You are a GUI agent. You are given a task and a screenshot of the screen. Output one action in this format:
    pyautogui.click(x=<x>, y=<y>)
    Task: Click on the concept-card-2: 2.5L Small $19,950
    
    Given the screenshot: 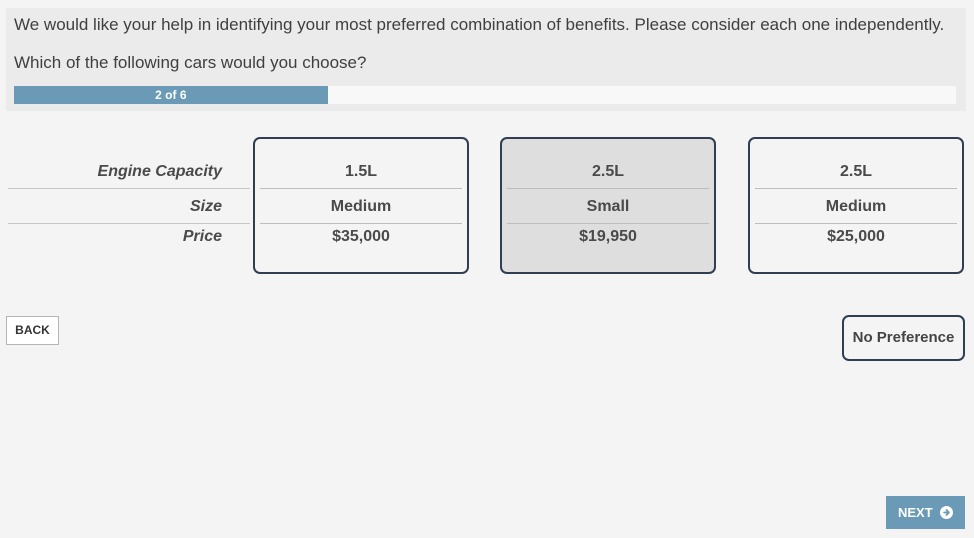 What is the action you would take?
    pyautogui.click(x=608, y=205)
    